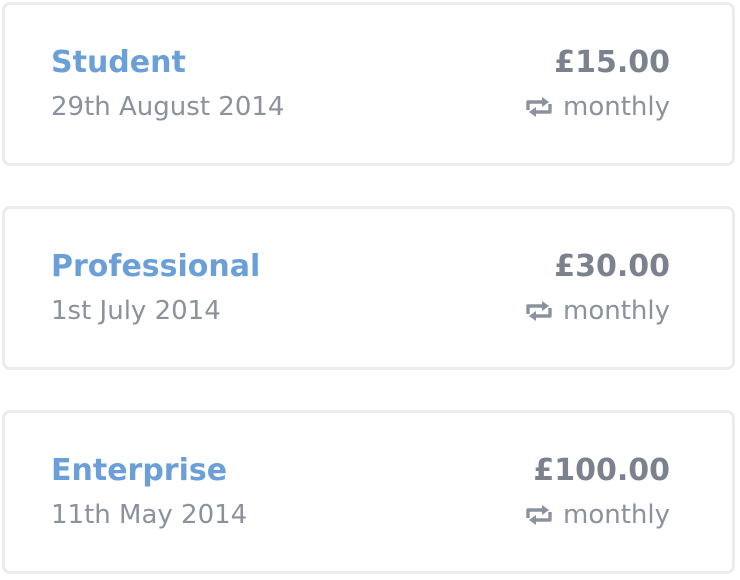  Describe the element at coordinates (139, 470) in the screenshot. I see `plan-name: Enterprise` at that location.